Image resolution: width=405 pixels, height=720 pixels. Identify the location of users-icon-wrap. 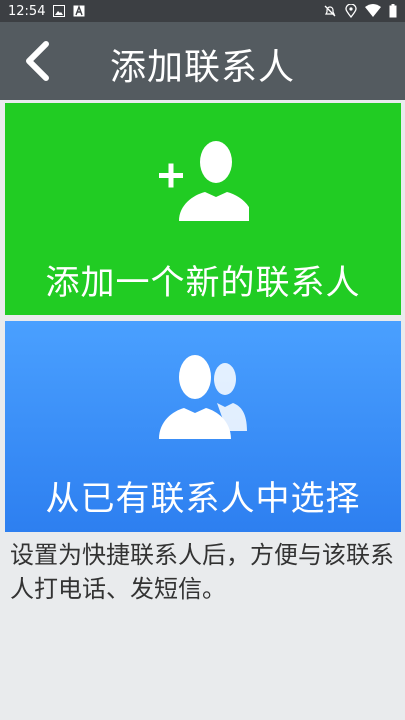
(203, 396).